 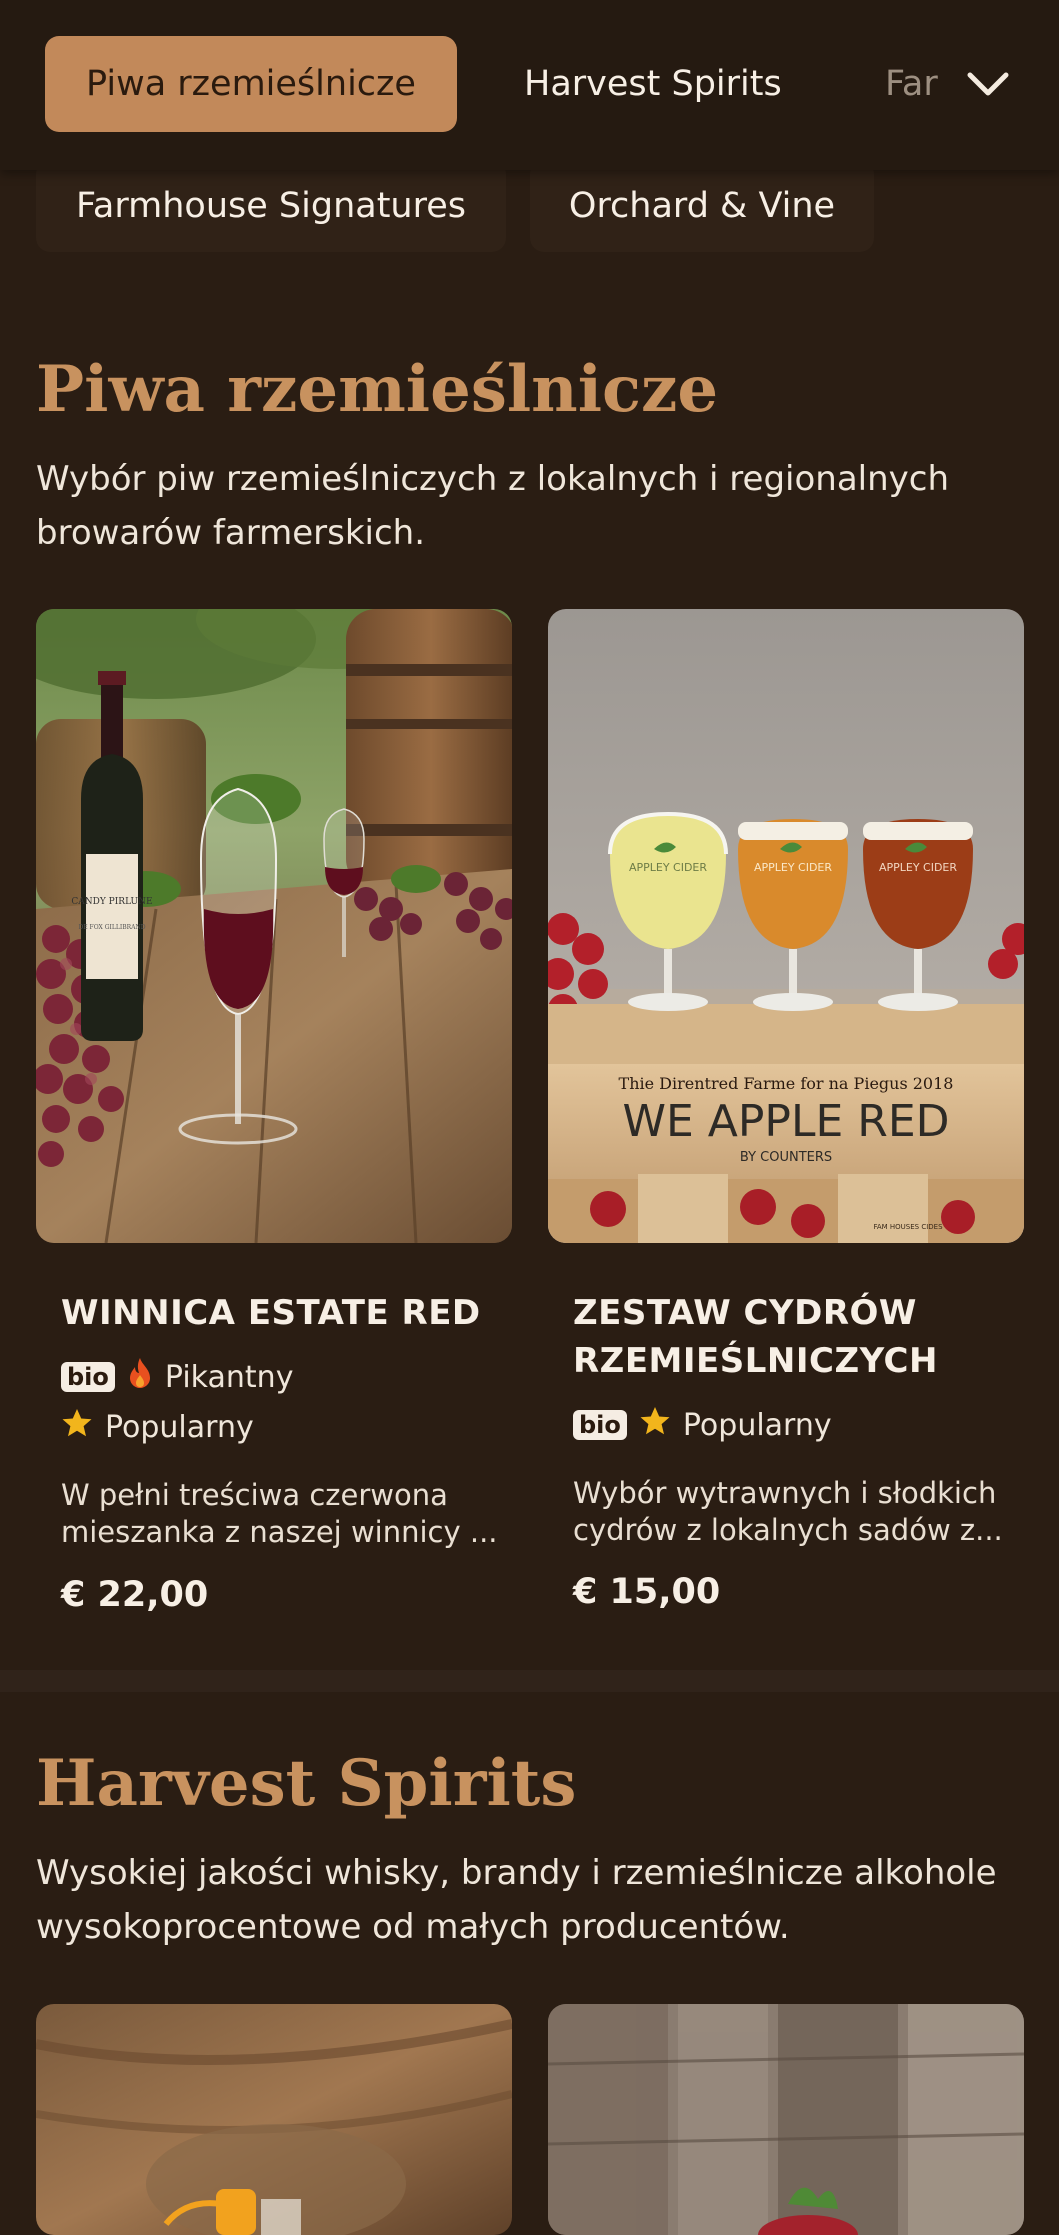 I want to click on product-name: ZESTAW CYDRÓW RZEMIEŚLNICZYCH, so click(x=755, y=1337).